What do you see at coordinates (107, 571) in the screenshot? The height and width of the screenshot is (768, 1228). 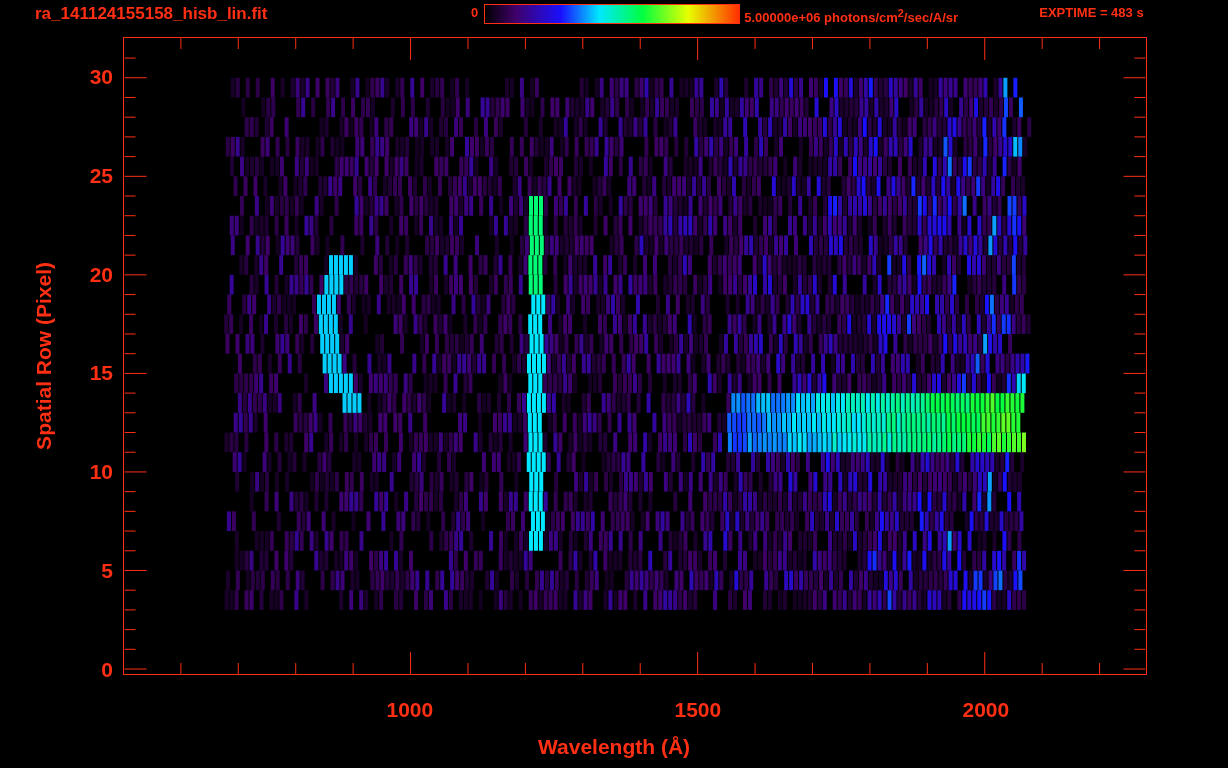 I see `y-tick-label: 5` at bounding box center [107, 571].